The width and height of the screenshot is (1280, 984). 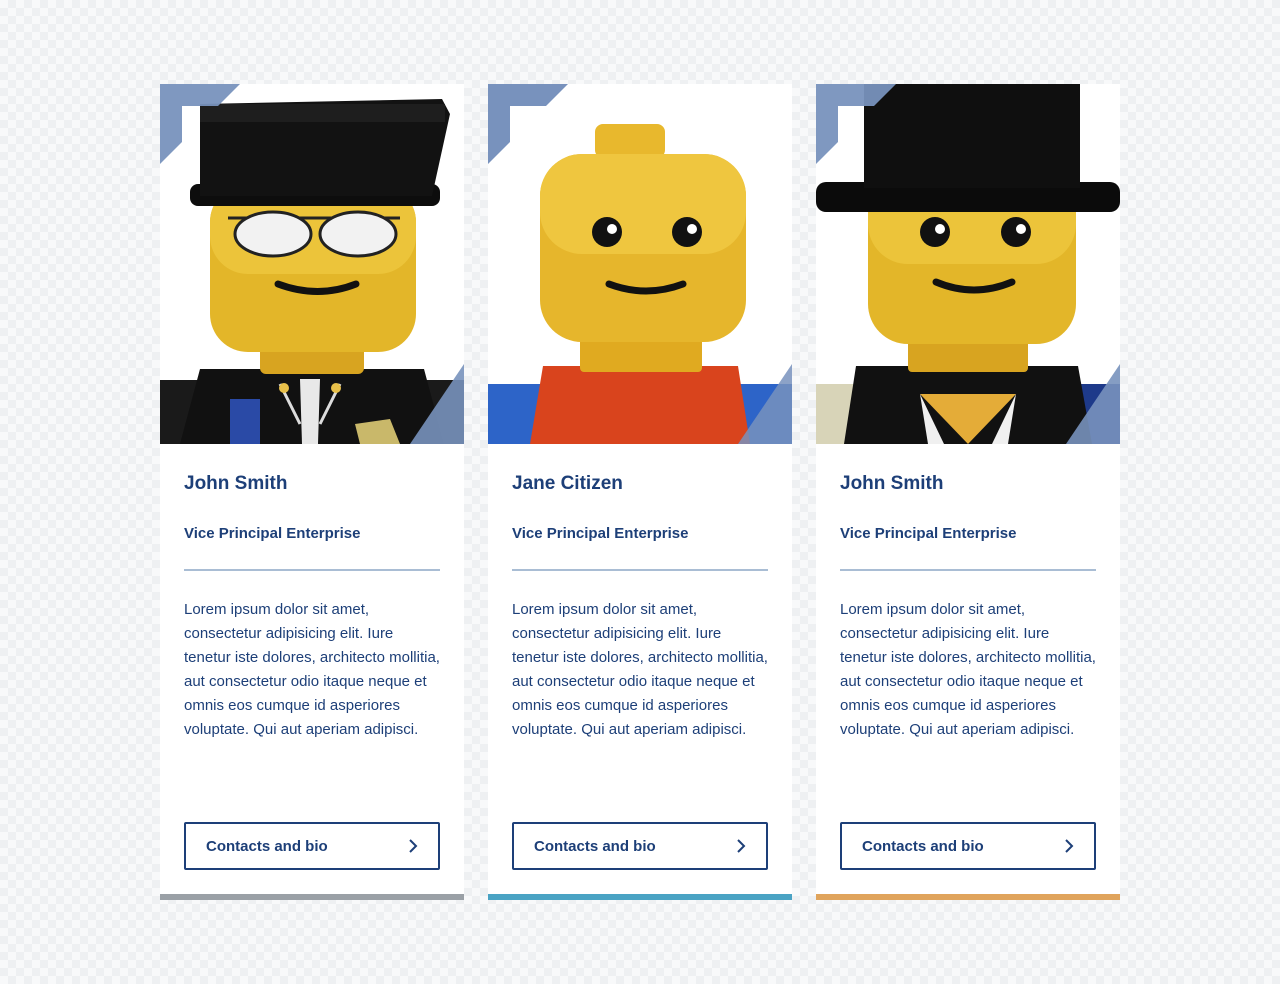 What do you see at coordinates (567, 483) in the screenshot?
I see `person-name: Jane Citizen` at bounding box center [567, 483].